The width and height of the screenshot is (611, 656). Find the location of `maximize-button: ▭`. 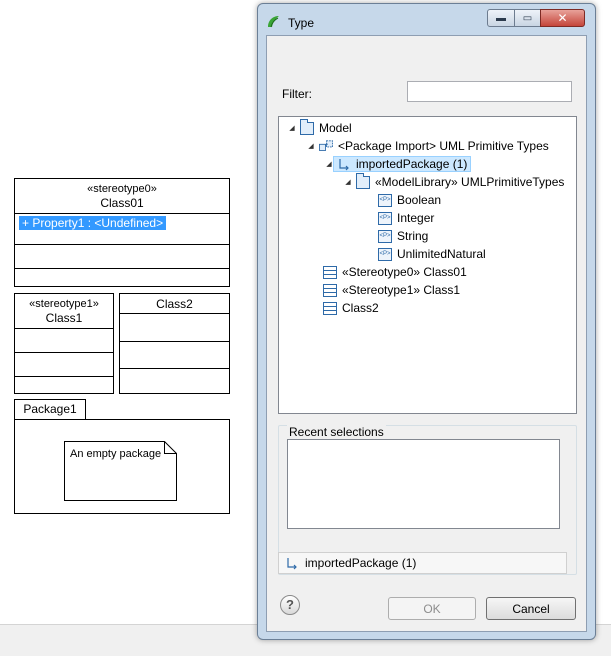

maximize-button: ▭ is located at coordinates (527, 18).